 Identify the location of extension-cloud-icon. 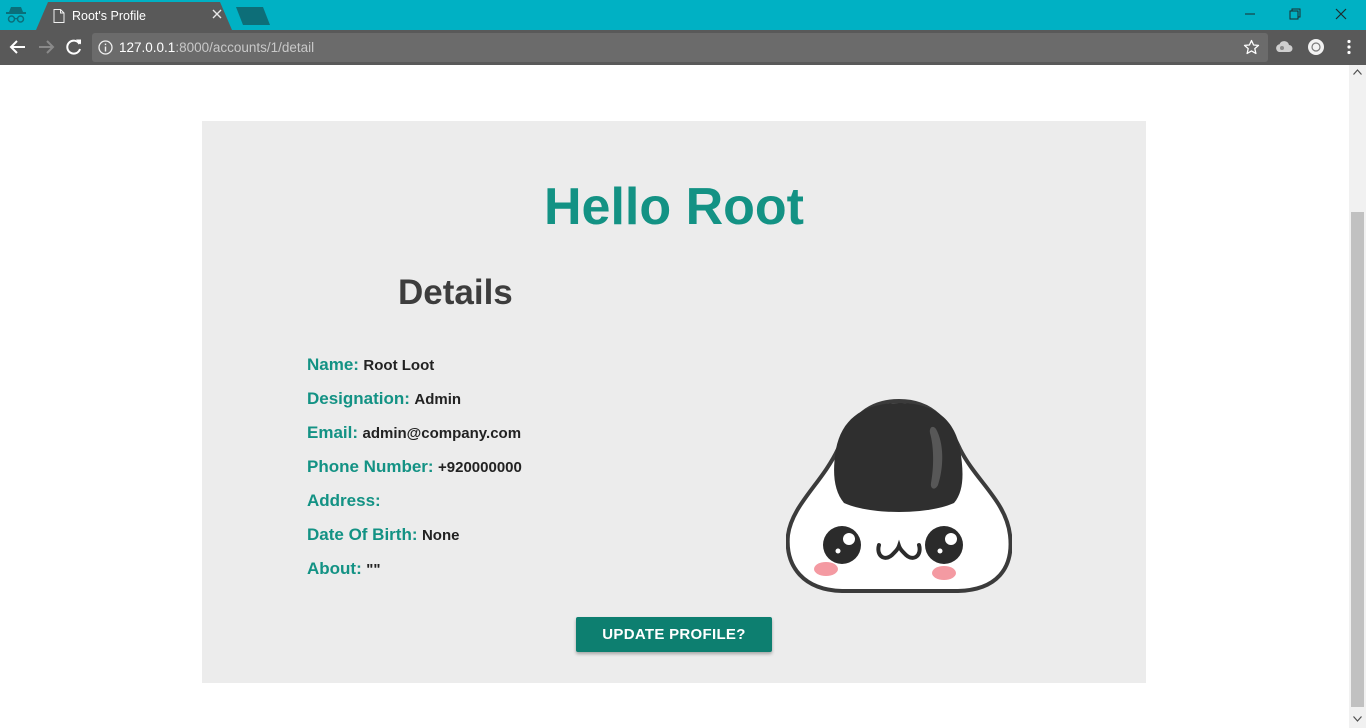
(1284, 47).